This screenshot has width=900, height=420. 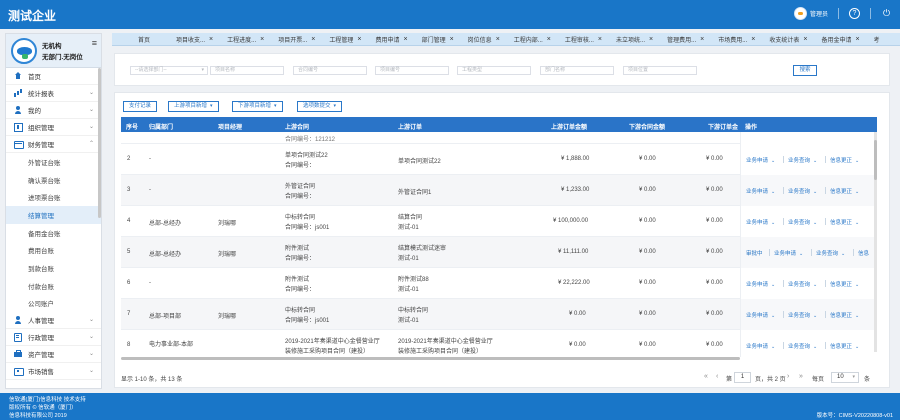 What do you see at coordinates (582, 39) in the screenshot?
I see `tab-item: 工程审核... ×` at bounding box center [582, 39].